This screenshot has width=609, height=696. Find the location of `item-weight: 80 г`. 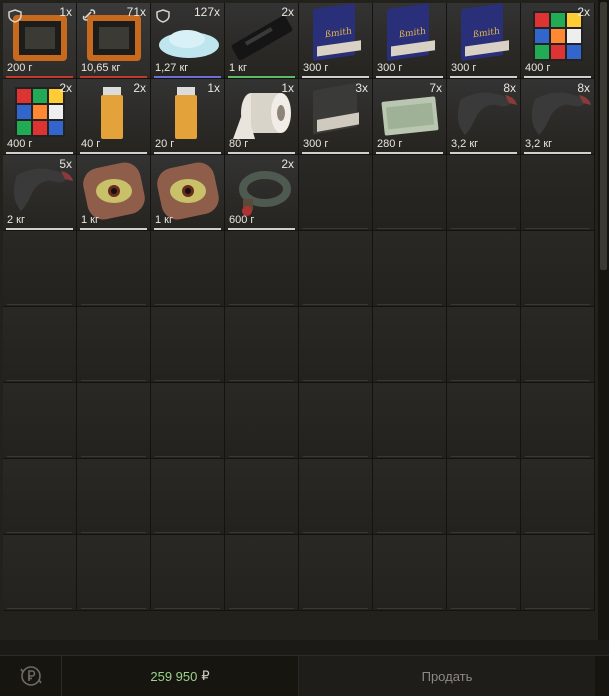

item-weight: 80 г is located at coordinates (239, 144).